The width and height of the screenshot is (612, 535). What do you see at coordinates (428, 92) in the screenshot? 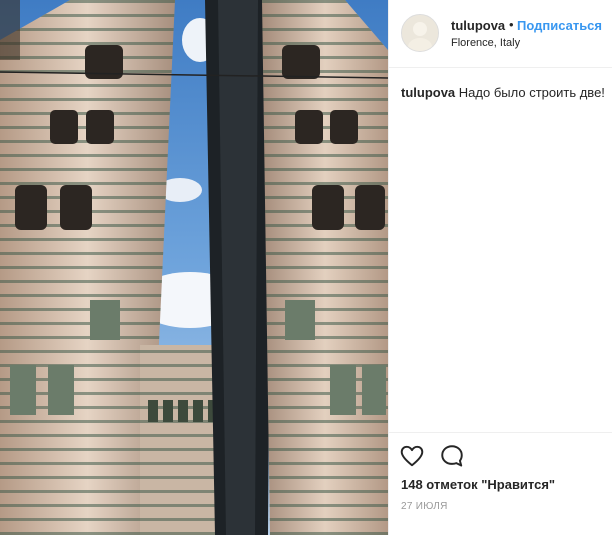
I see `caption-username: tulupova` at bounding box center [428, 92].